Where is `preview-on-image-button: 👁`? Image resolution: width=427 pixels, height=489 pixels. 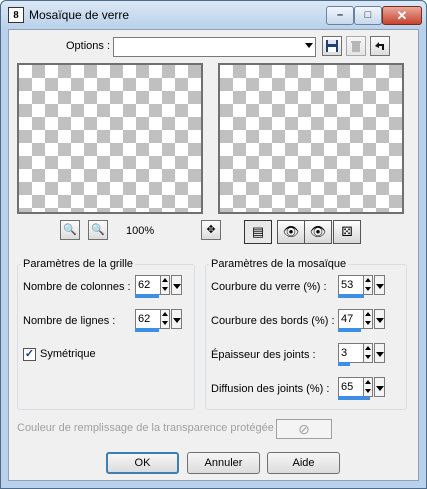 preview-on-image-button: 👁 is located at coordinates (291, 232).